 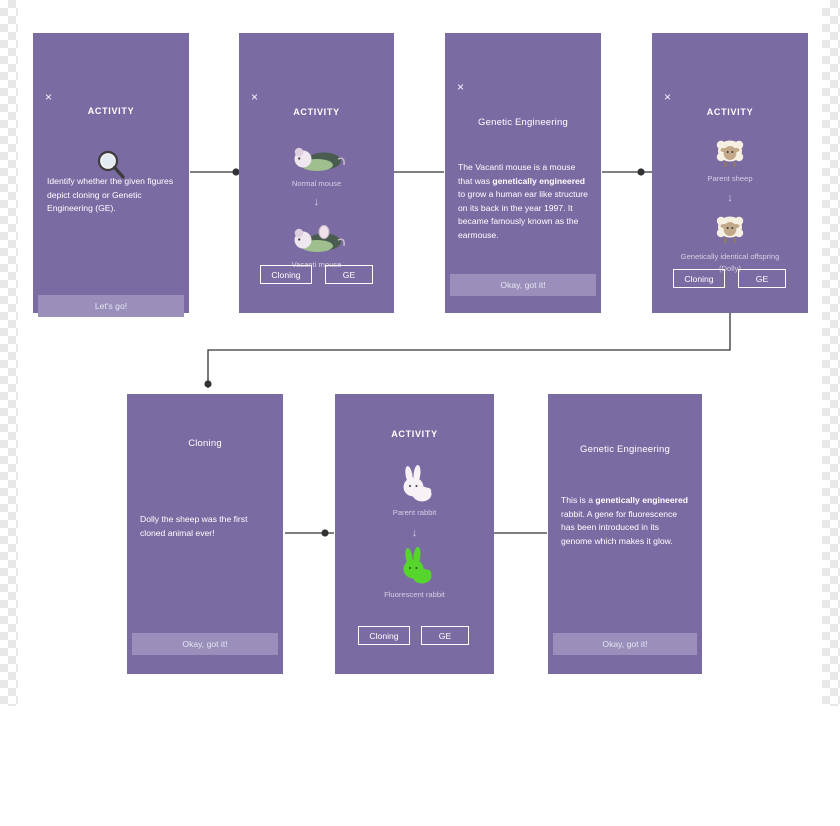 What do you see at coordinates (730, 153) in the screenshot?
I see `parent-sheep-icon` at bounding box center [730, 153].